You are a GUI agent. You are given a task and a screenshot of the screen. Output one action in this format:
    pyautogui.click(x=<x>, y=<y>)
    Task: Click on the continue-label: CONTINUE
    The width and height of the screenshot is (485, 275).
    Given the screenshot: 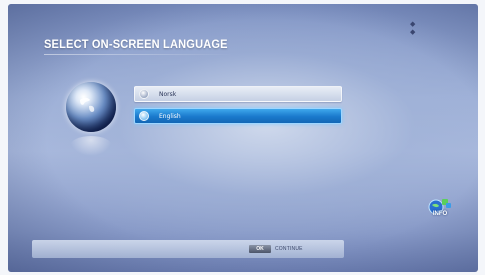 What is the action you would take?
    pyautogui.click(x=289, y=249)
    